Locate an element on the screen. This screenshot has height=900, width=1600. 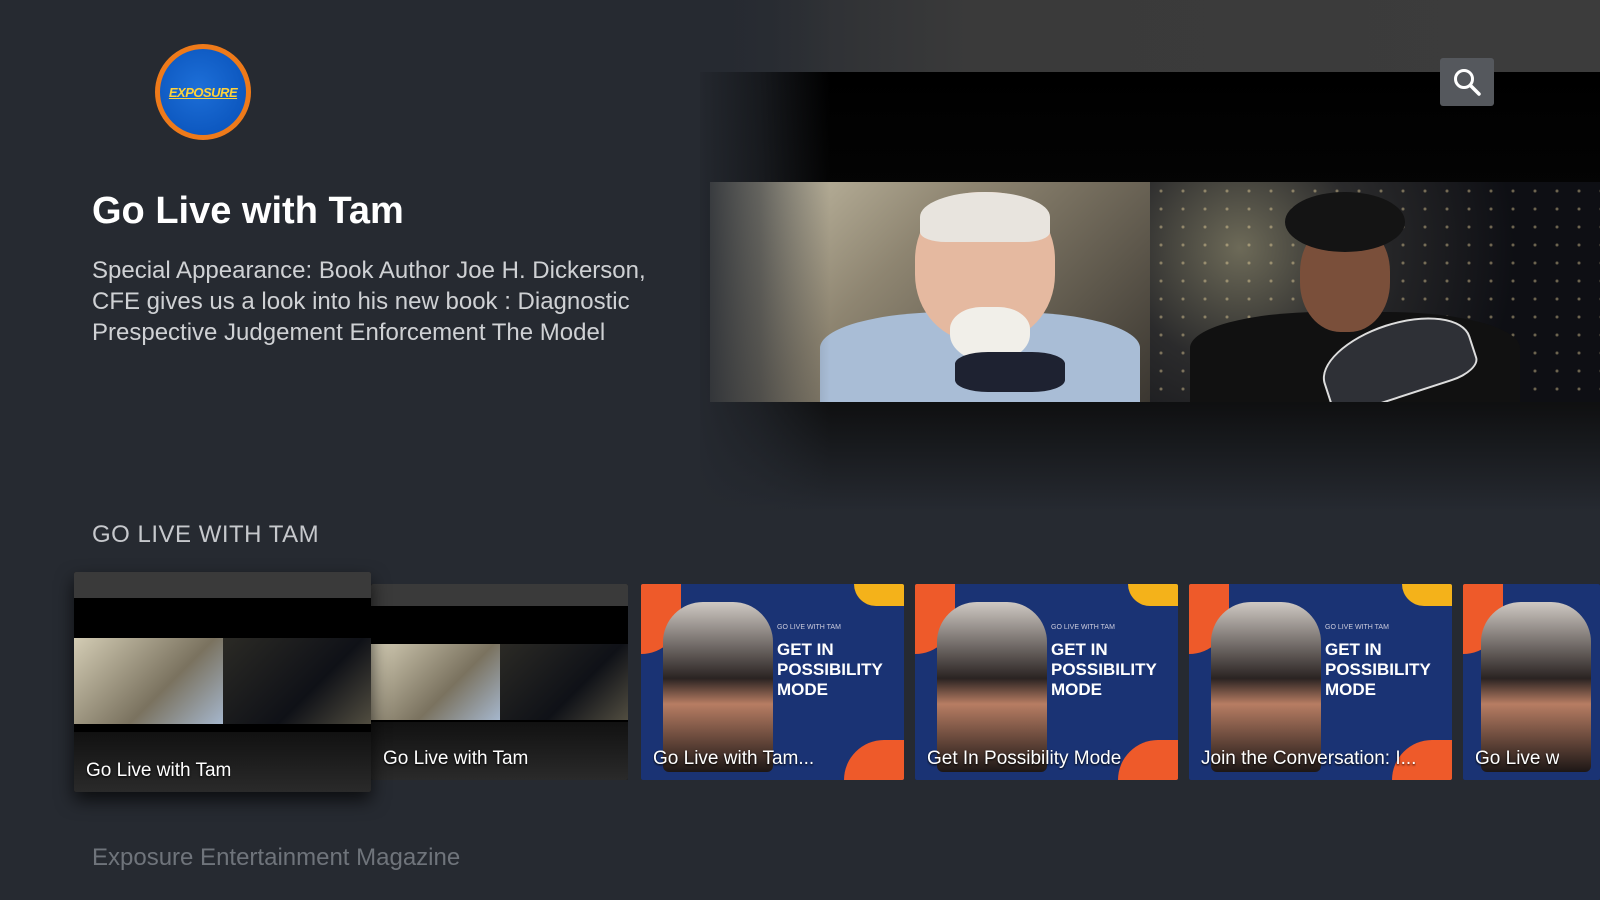
row-title: GO LIVE WITH TAM is located at coordinates (206, 534).